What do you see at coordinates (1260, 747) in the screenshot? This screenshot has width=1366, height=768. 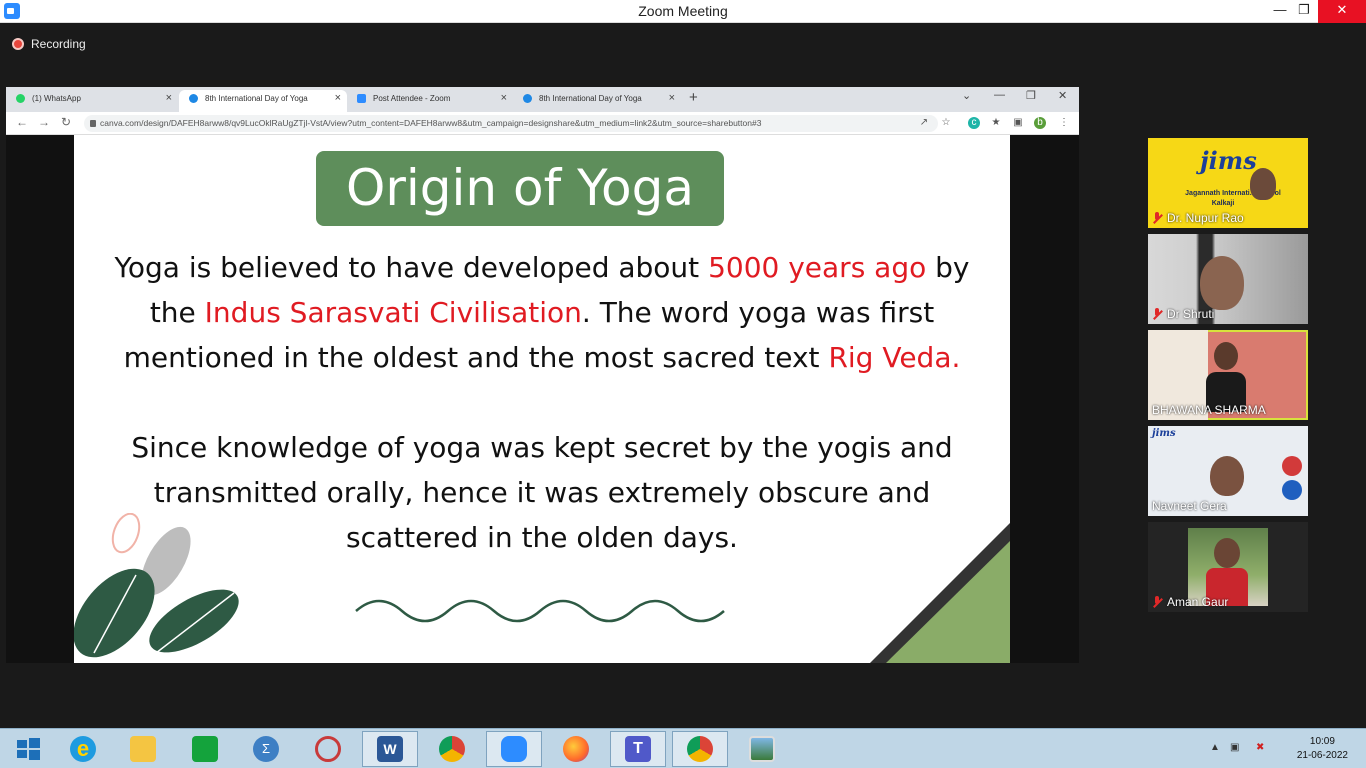 I see `volume-muted-icon: ✖` at bounding box center [1260, 747].